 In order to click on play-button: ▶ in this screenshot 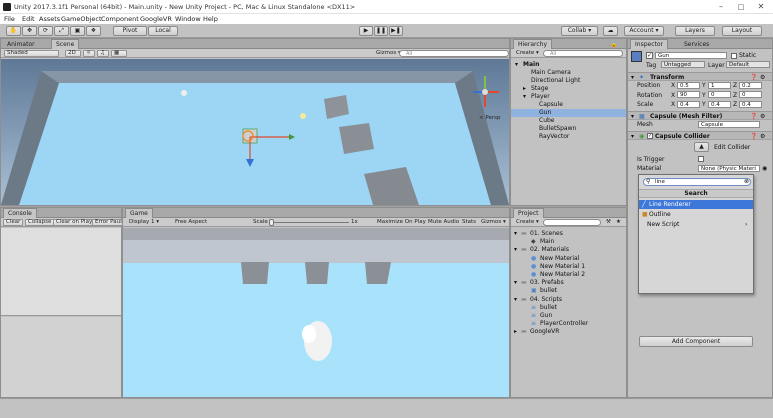, I will do `click(366, 31)`.